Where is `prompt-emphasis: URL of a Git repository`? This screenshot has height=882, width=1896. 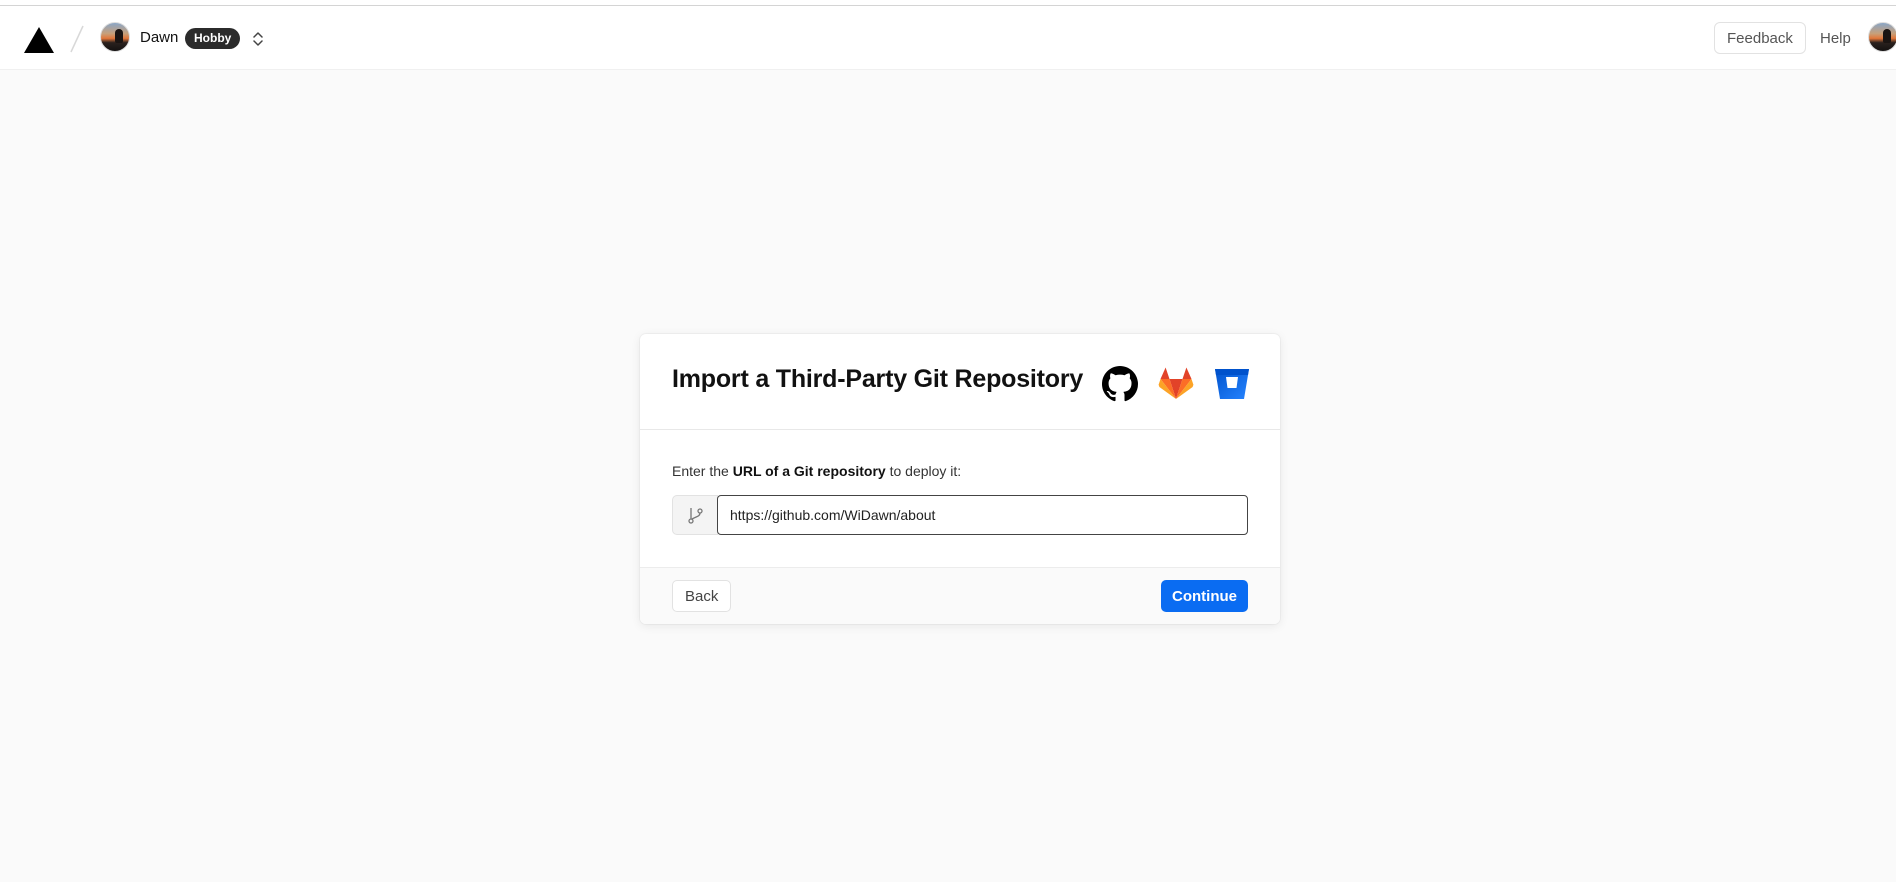
prompt-emphasis: URL of a Git repository is located at coordinates (809, 471).